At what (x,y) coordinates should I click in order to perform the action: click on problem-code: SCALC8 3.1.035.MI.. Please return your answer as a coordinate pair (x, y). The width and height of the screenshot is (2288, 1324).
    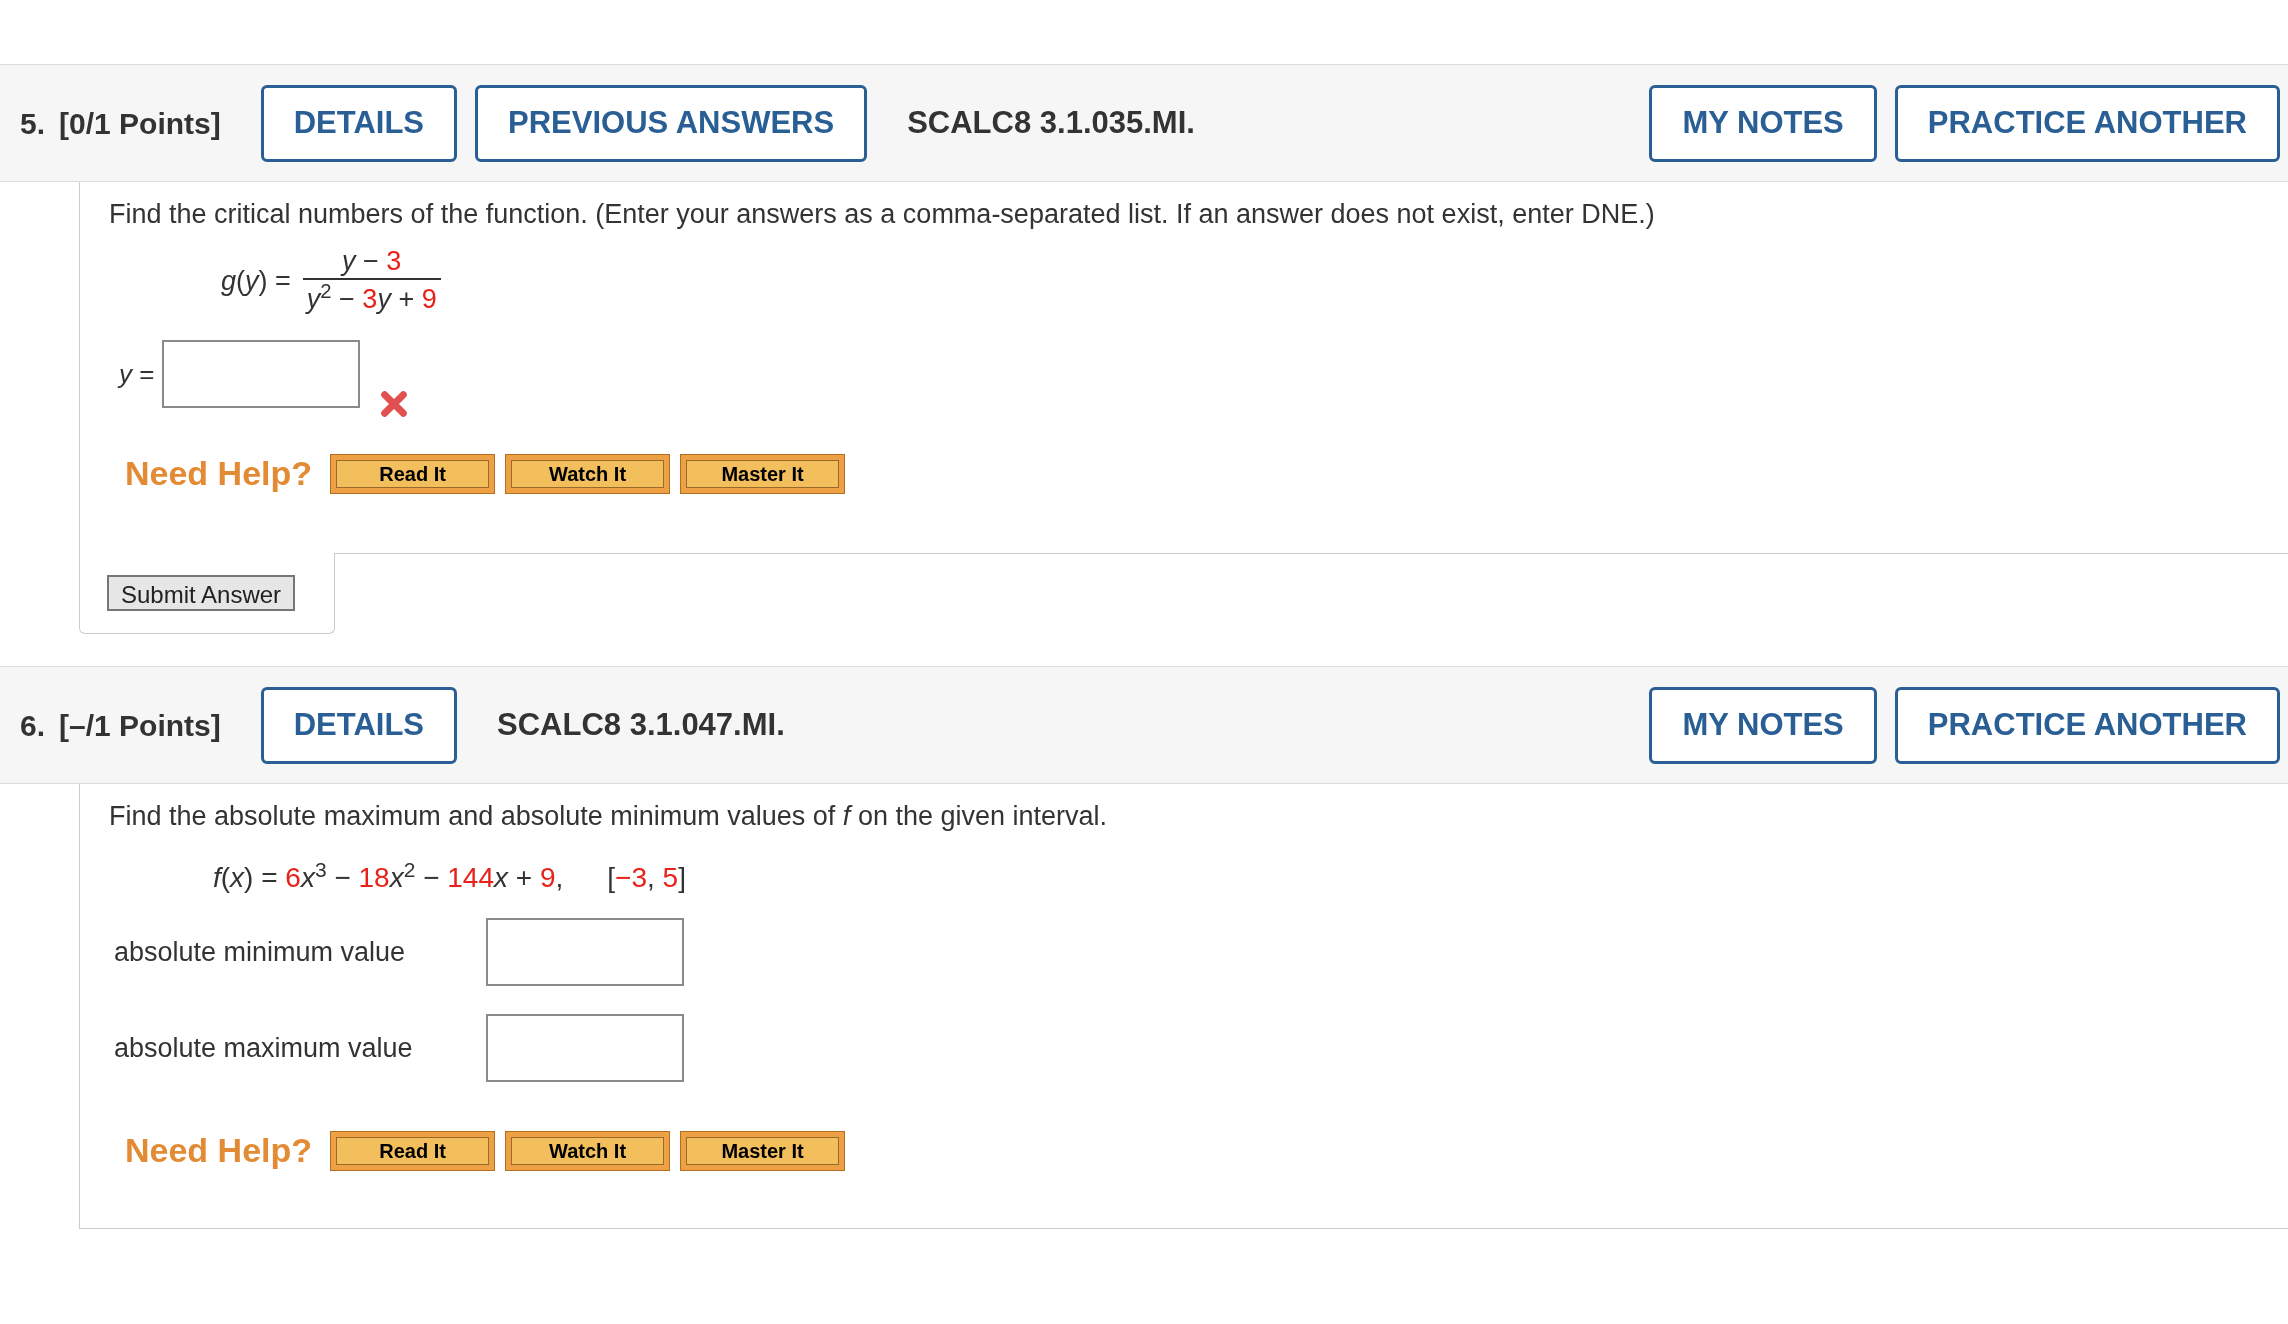
    Looking at the image, I should click on (1051, 122).